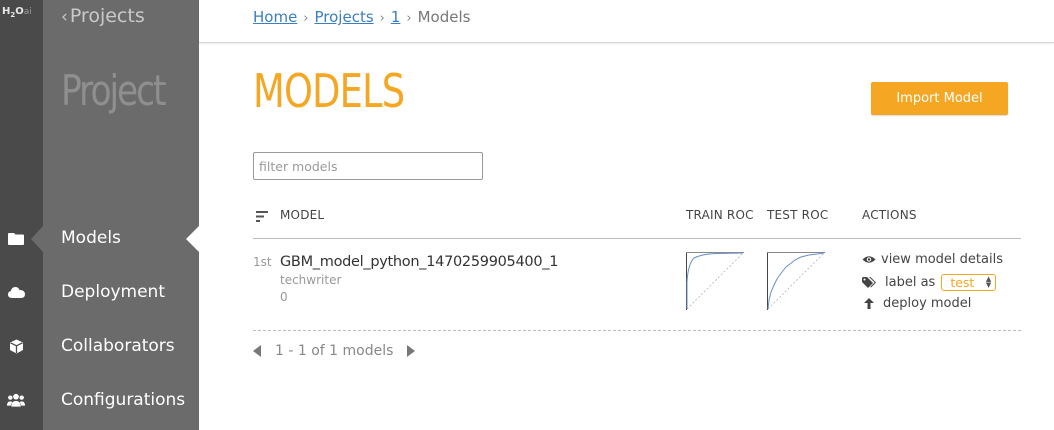  What do you see at coordinates (103, 16) in the screenshot?
I see `back-to-projects-link: ‹ Projects` at bounding box center [103, 16].